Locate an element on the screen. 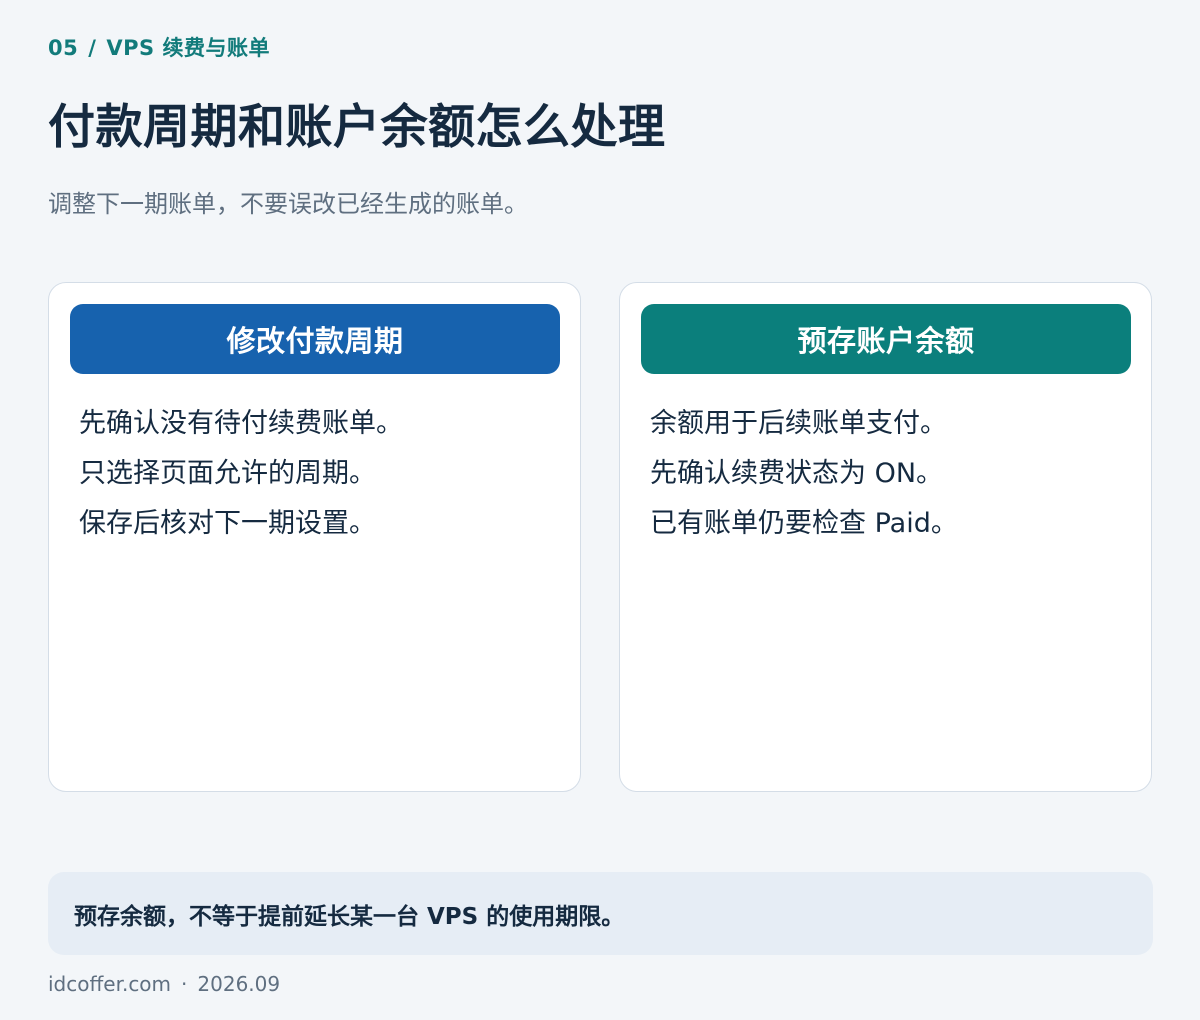  summary-note: 预存余额，不等于提前延长某一台 VPS 的使用期限。 is located at coordinates (600, 913).